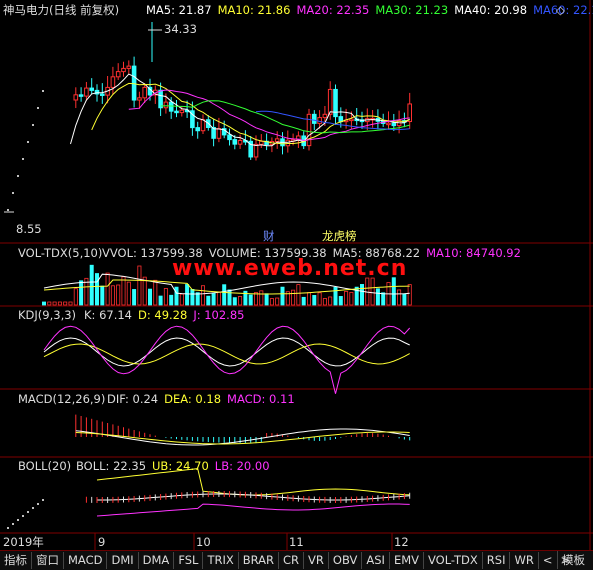  What do you see at coordinates (242, 466) in the screenshot?
I see `boll-indicator-2: LB: 20.00` at bounding box center [242, 466].